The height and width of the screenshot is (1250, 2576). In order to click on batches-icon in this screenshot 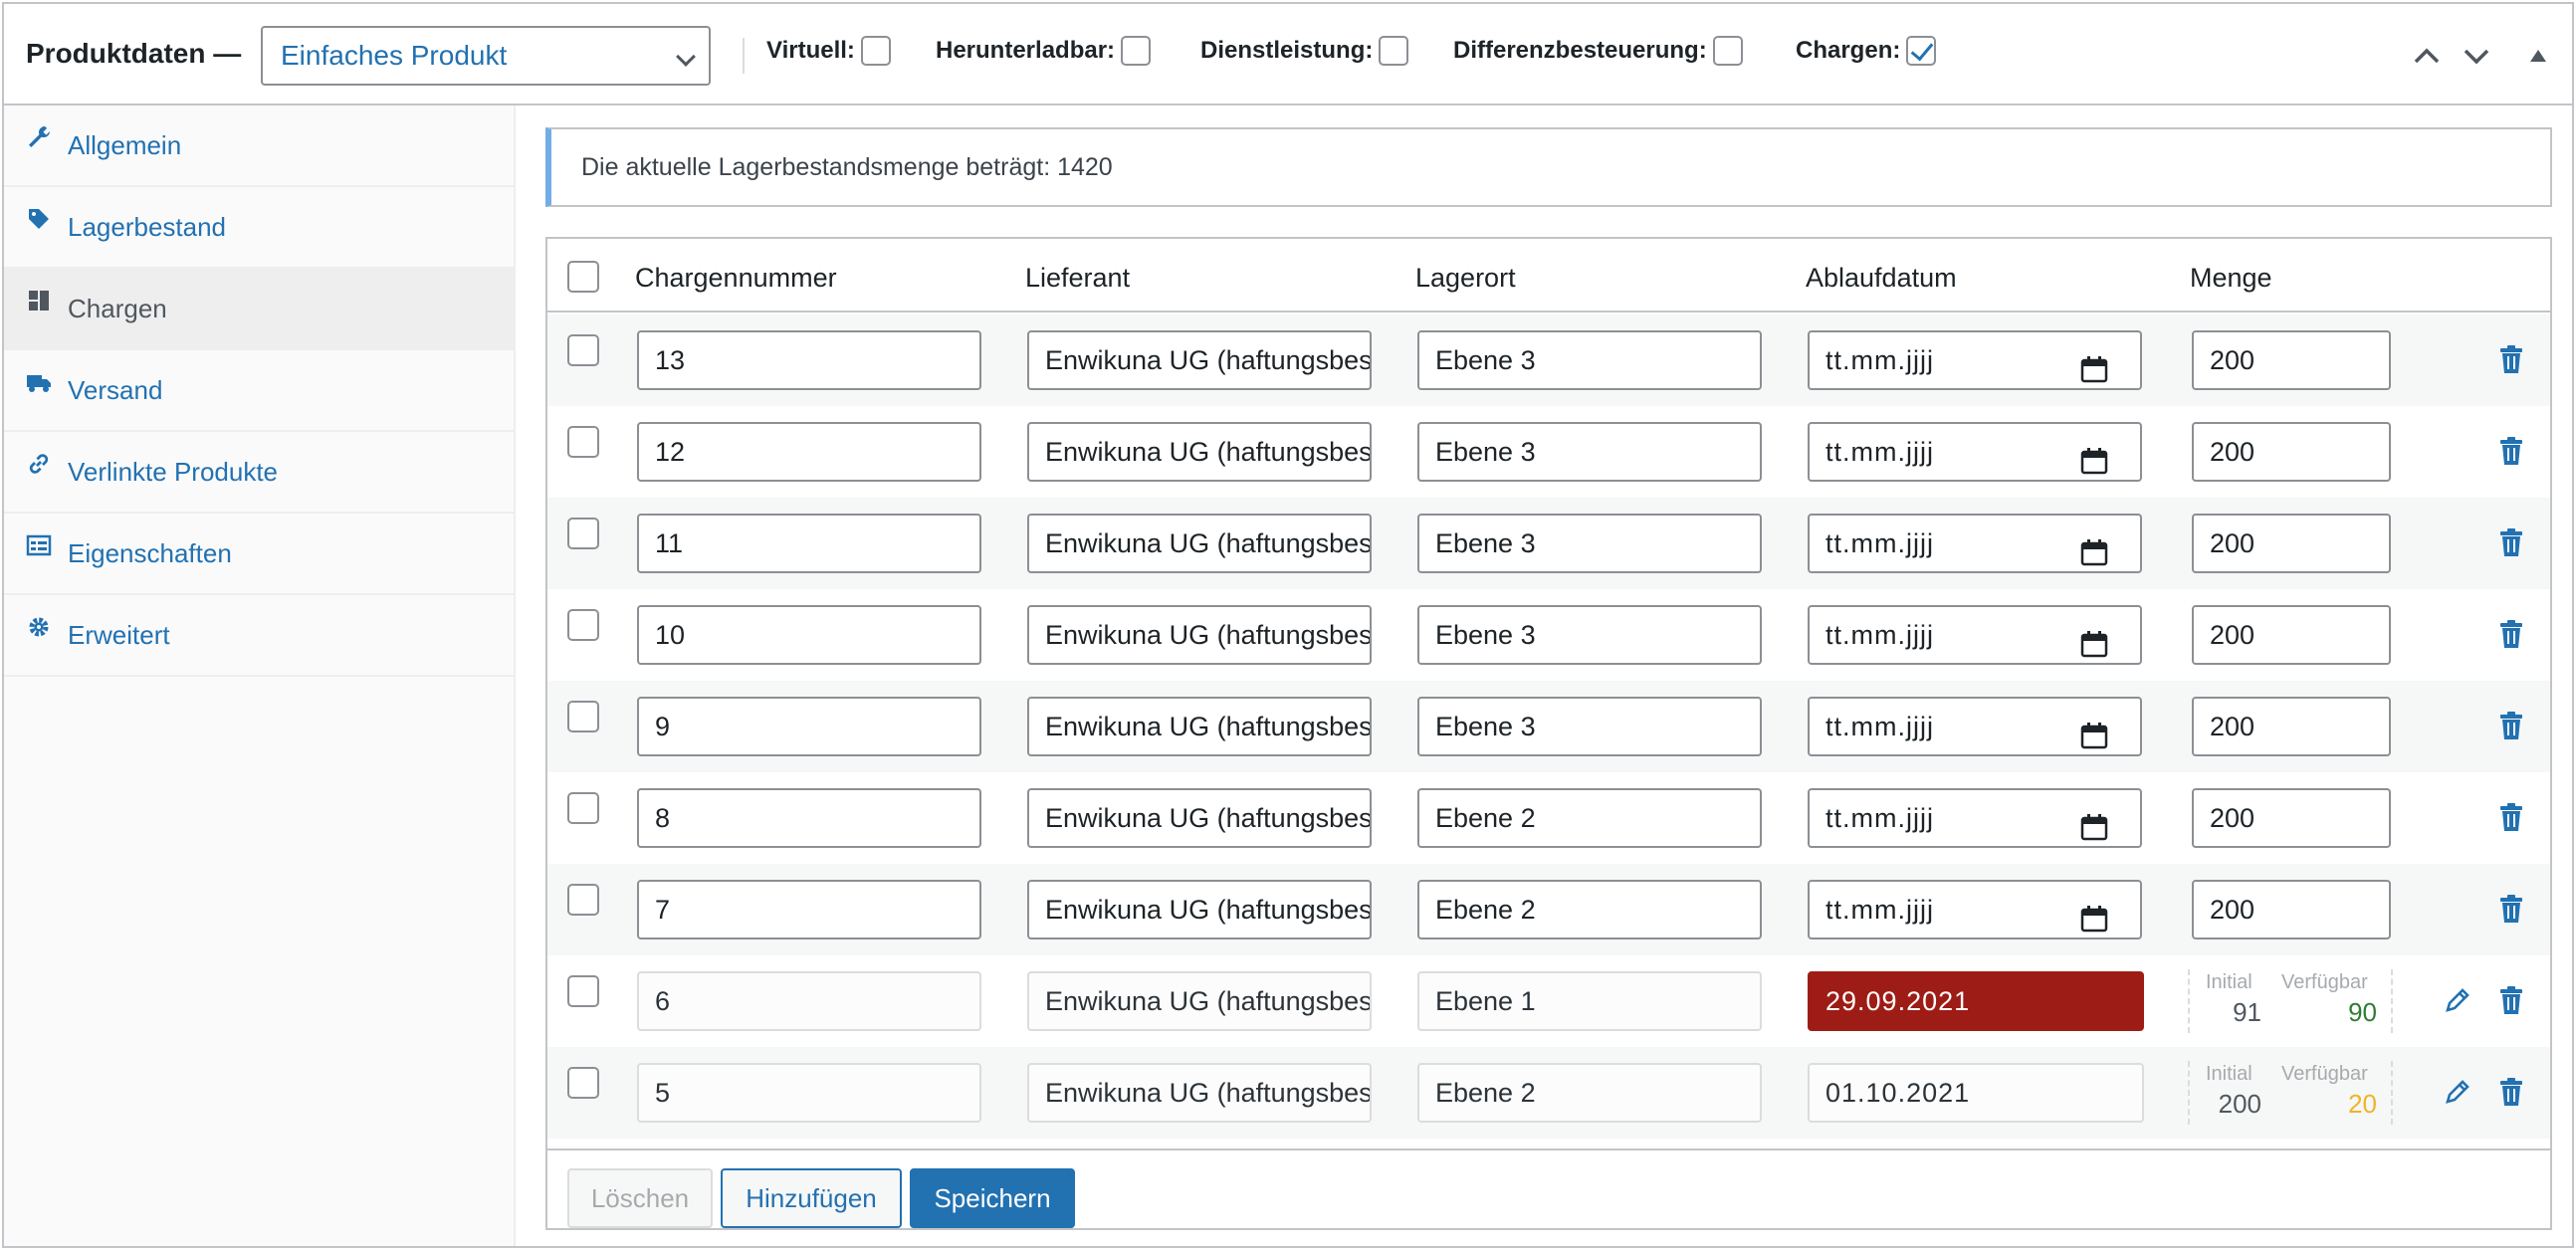, I will do `click(39, 301)`.